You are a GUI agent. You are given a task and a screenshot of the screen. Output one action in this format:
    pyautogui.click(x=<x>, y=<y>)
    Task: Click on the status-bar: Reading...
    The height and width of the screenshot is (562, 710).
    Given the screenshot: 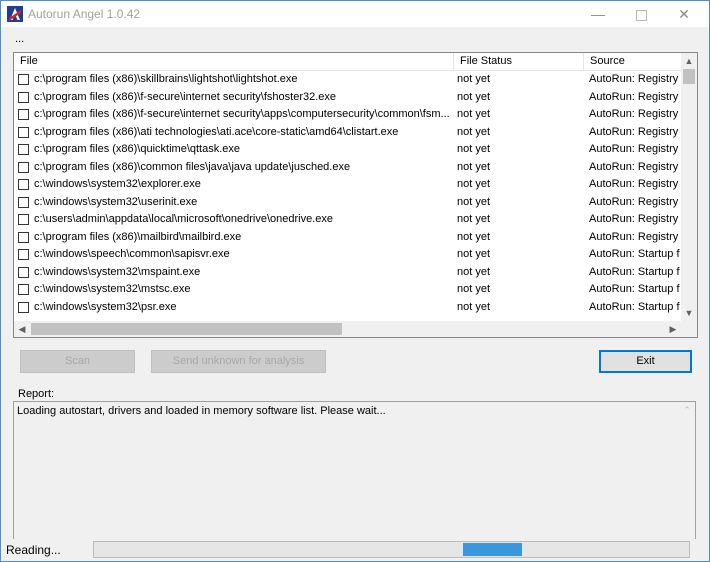 What is the action you would take?
    pyautogui.click(x=355, y=550)
    